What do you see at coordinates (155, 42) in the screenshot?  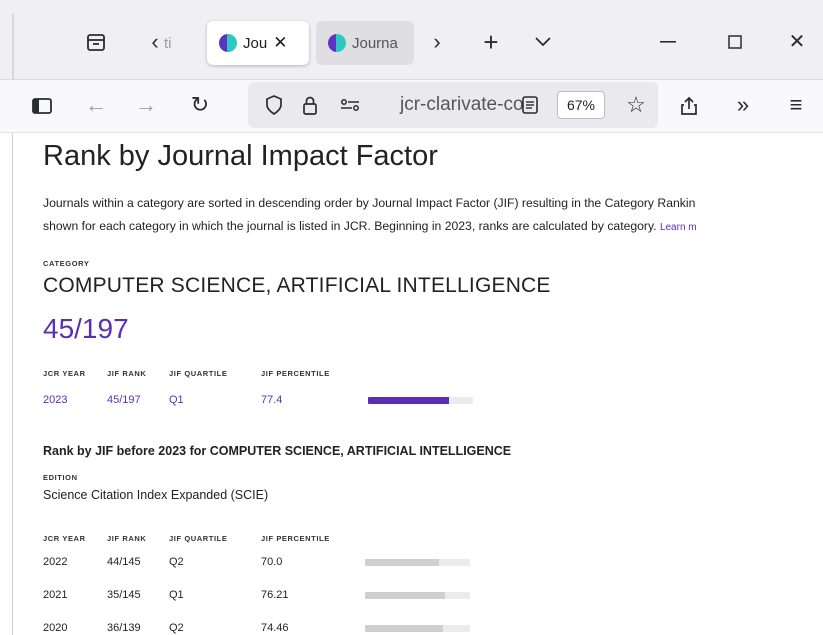 I see `chevron-left-icon: ‹` at bounding box center [155, 42].